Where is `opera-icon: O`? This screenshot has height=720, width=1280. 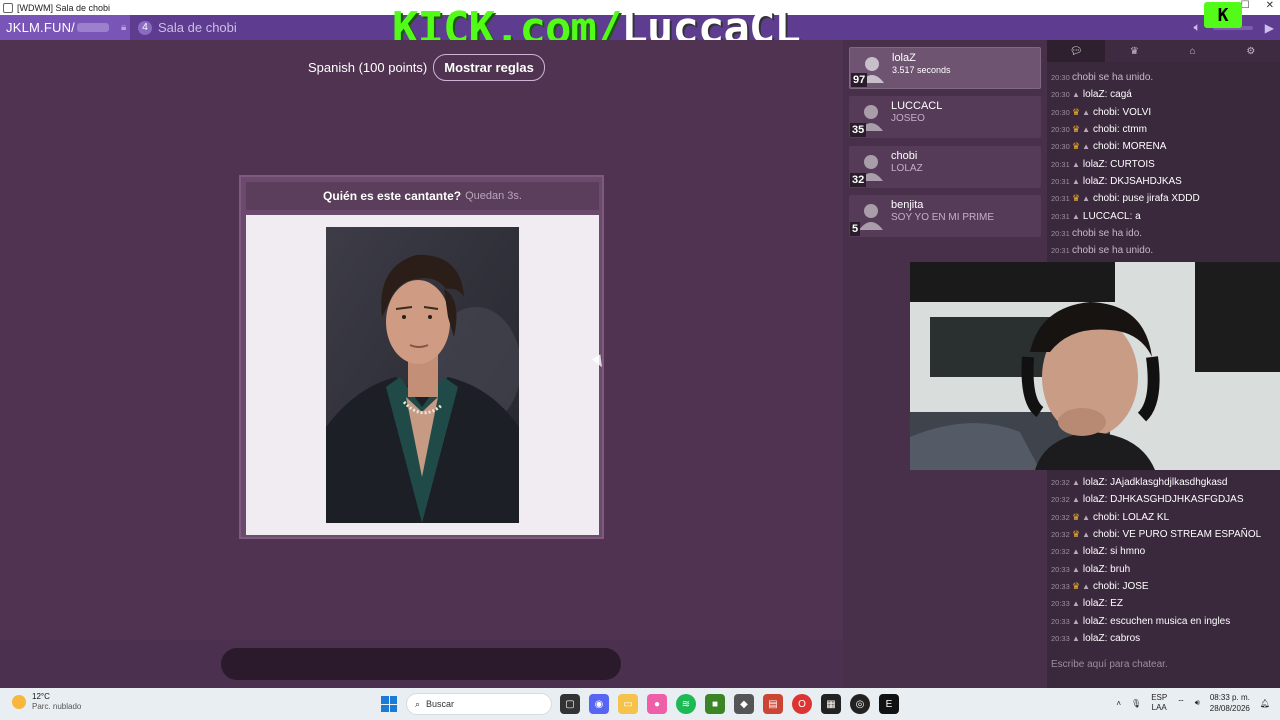 opera-icon: O is located at coordinates (802, 704).